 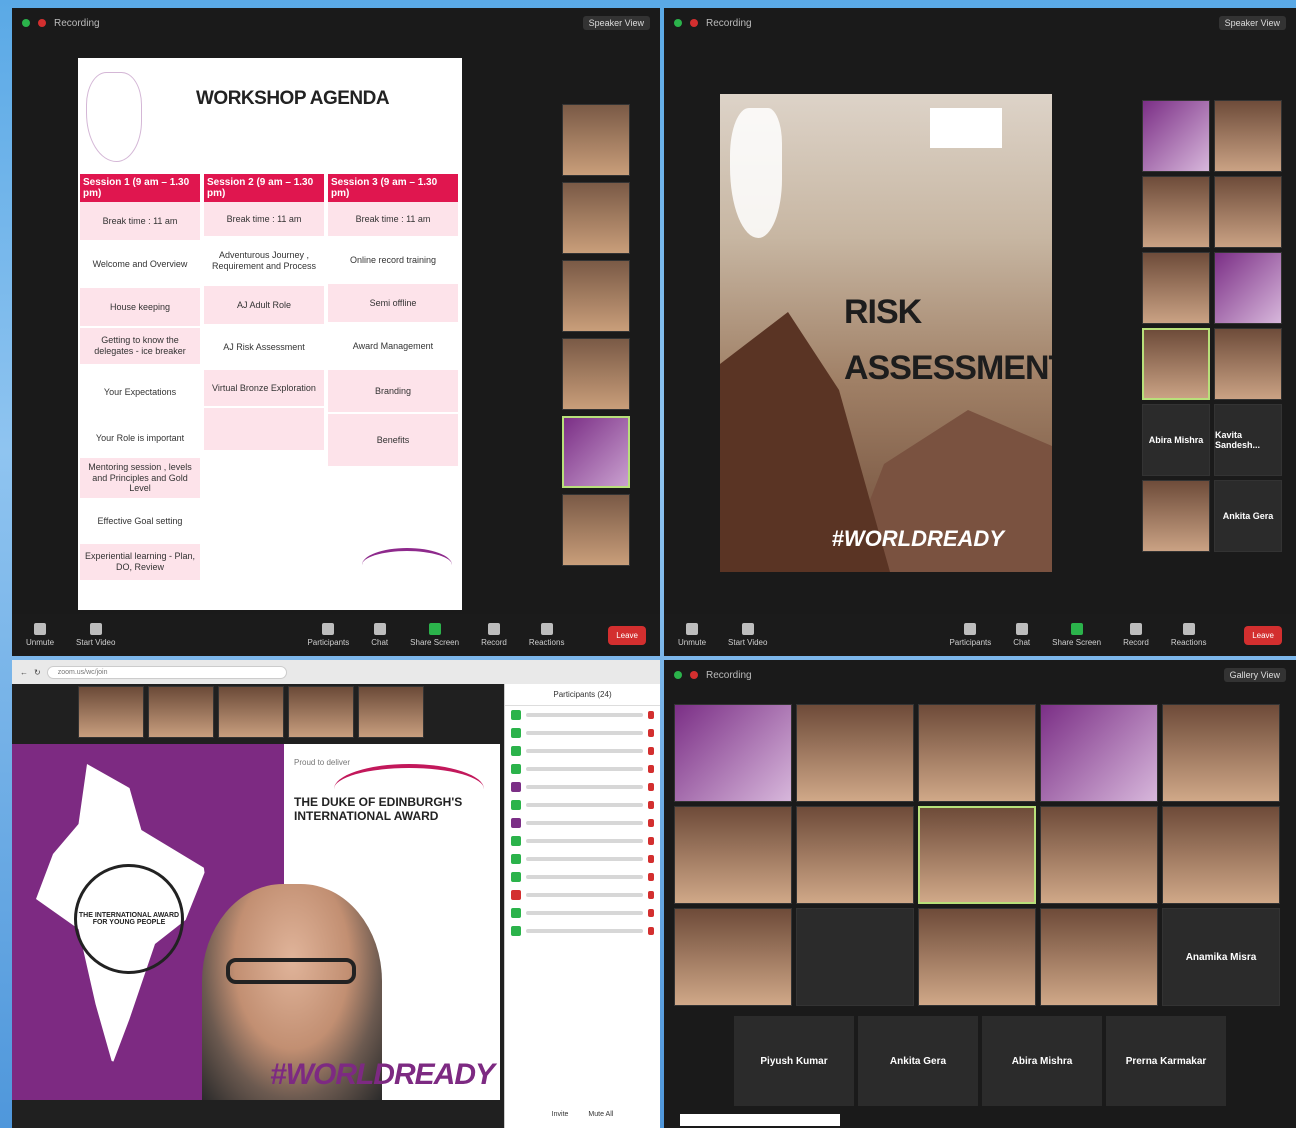 What do you see at coordinates (694, 675) in the screenshot?
I see `recording-icon` at bounding box center [694, 675].